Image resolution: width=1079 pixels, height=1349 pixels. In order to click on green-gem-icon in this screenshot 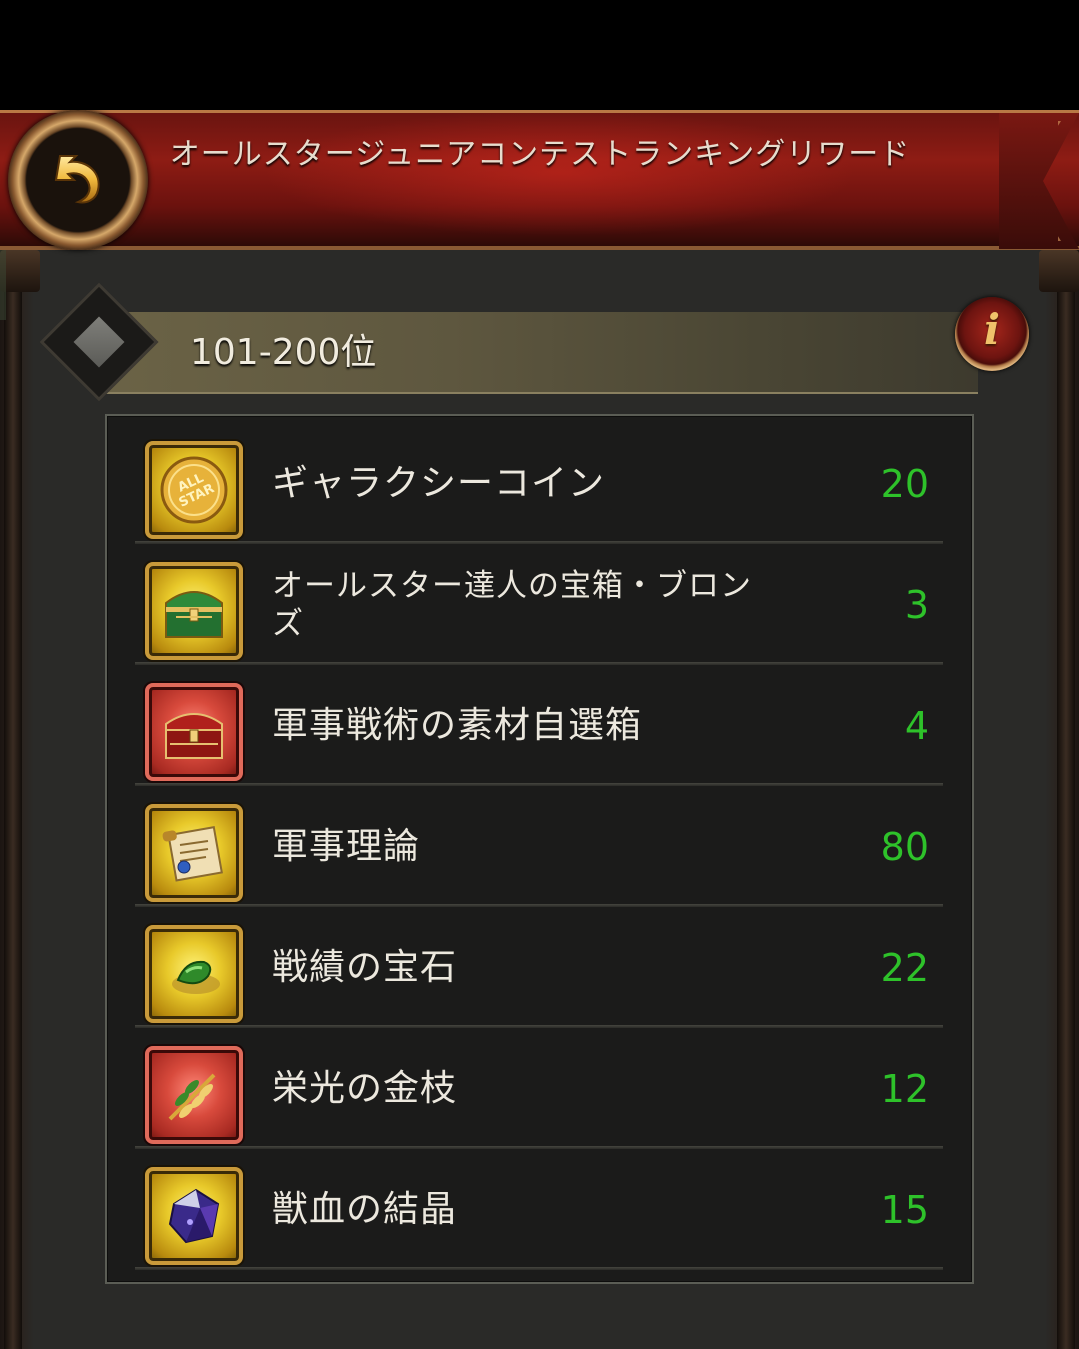, I will do `click(196, 977)`.